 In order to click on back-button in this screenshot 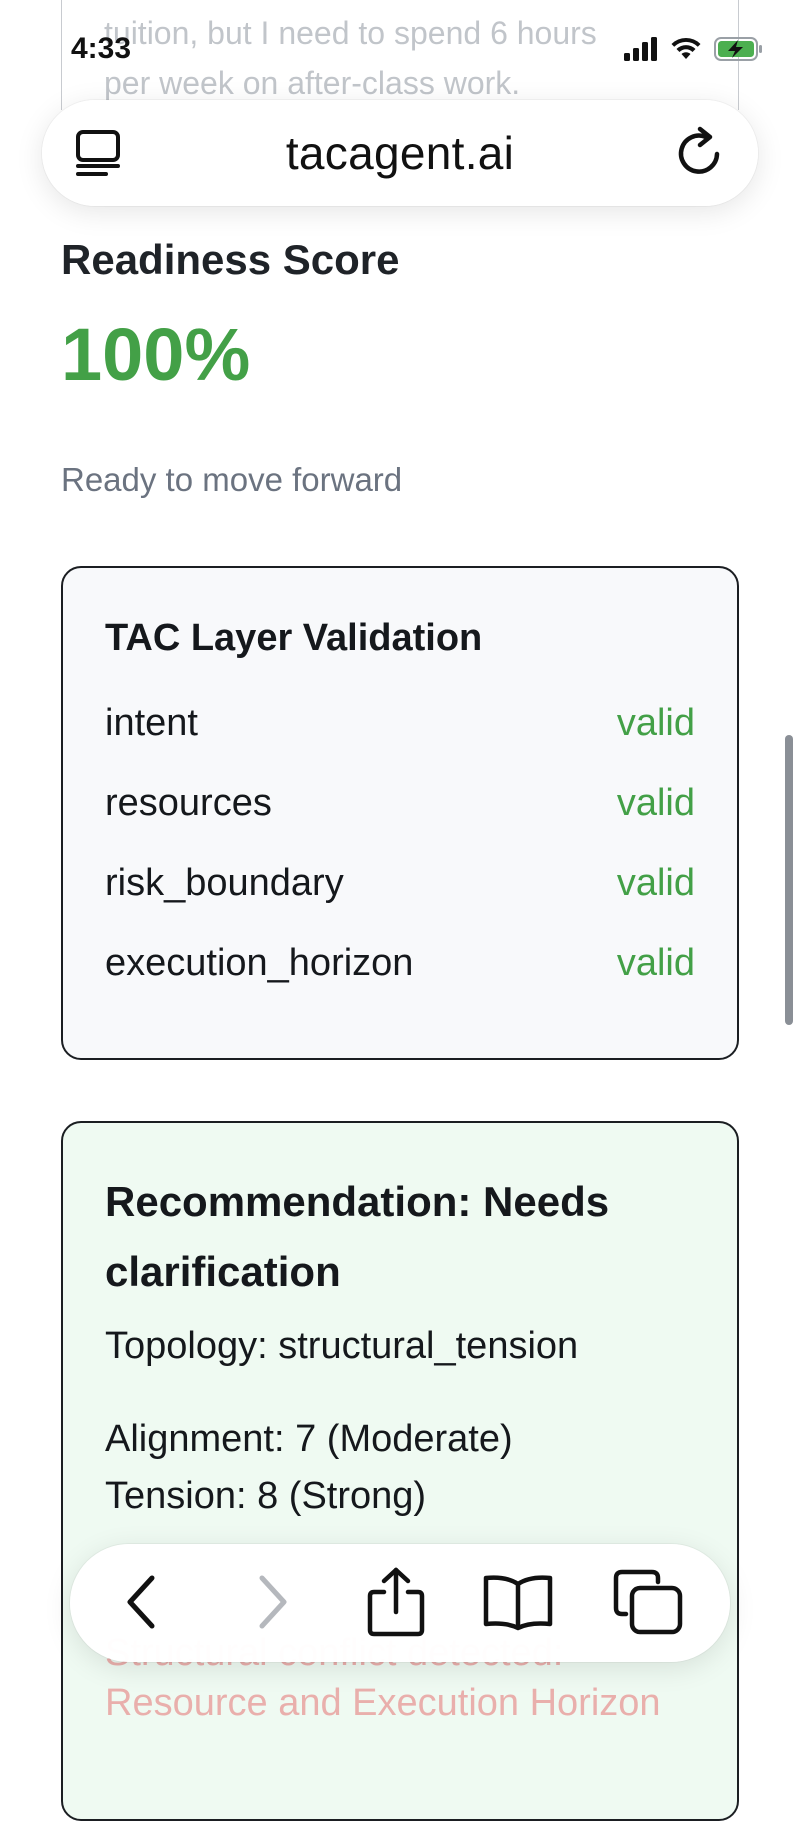, I will do `click(142, 1604)`.